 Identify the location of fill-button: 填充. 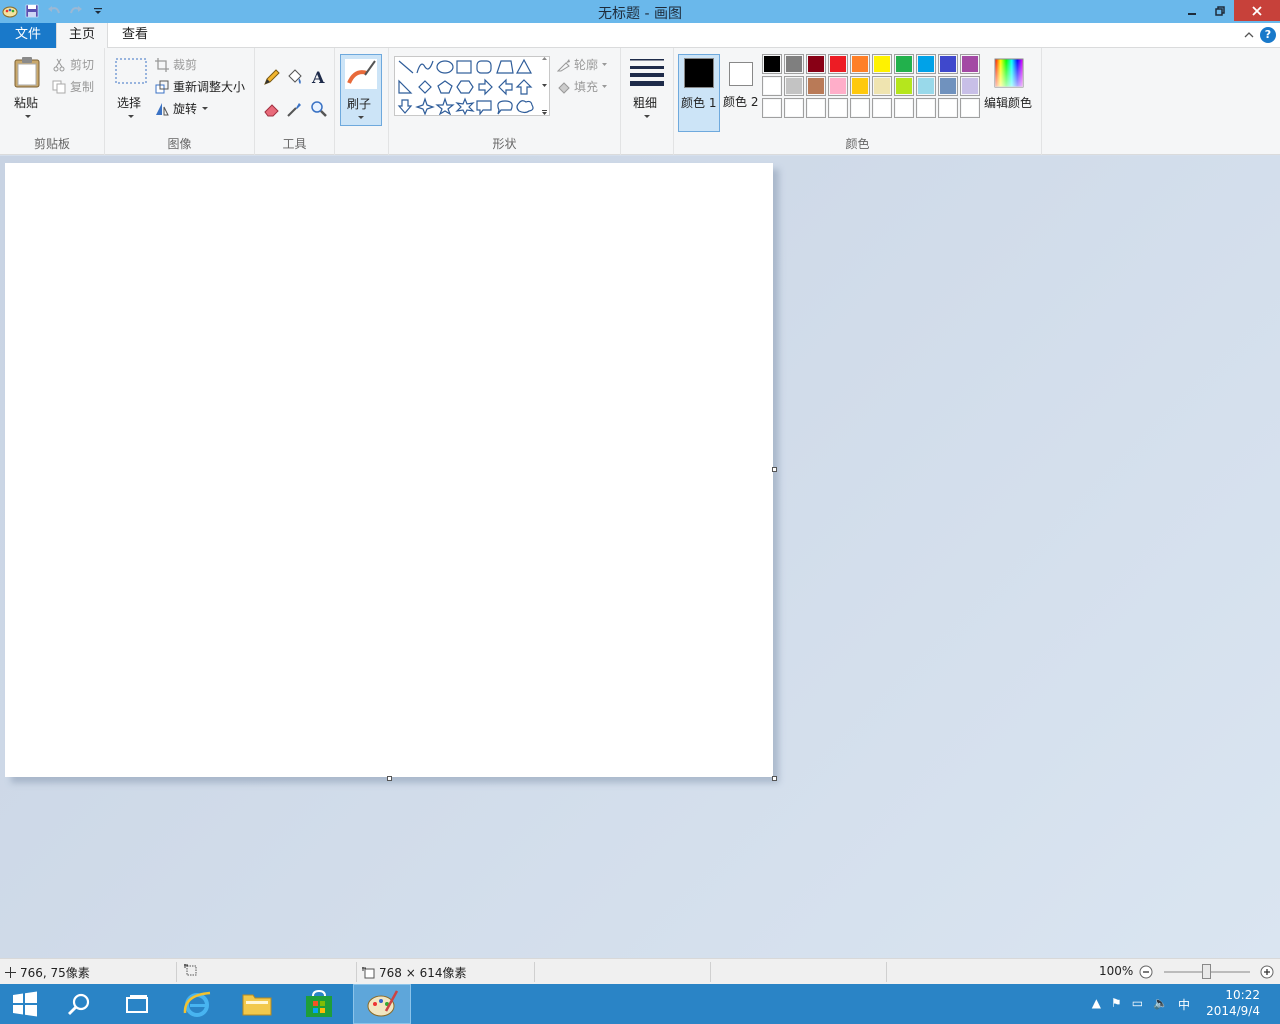
(582, 86).